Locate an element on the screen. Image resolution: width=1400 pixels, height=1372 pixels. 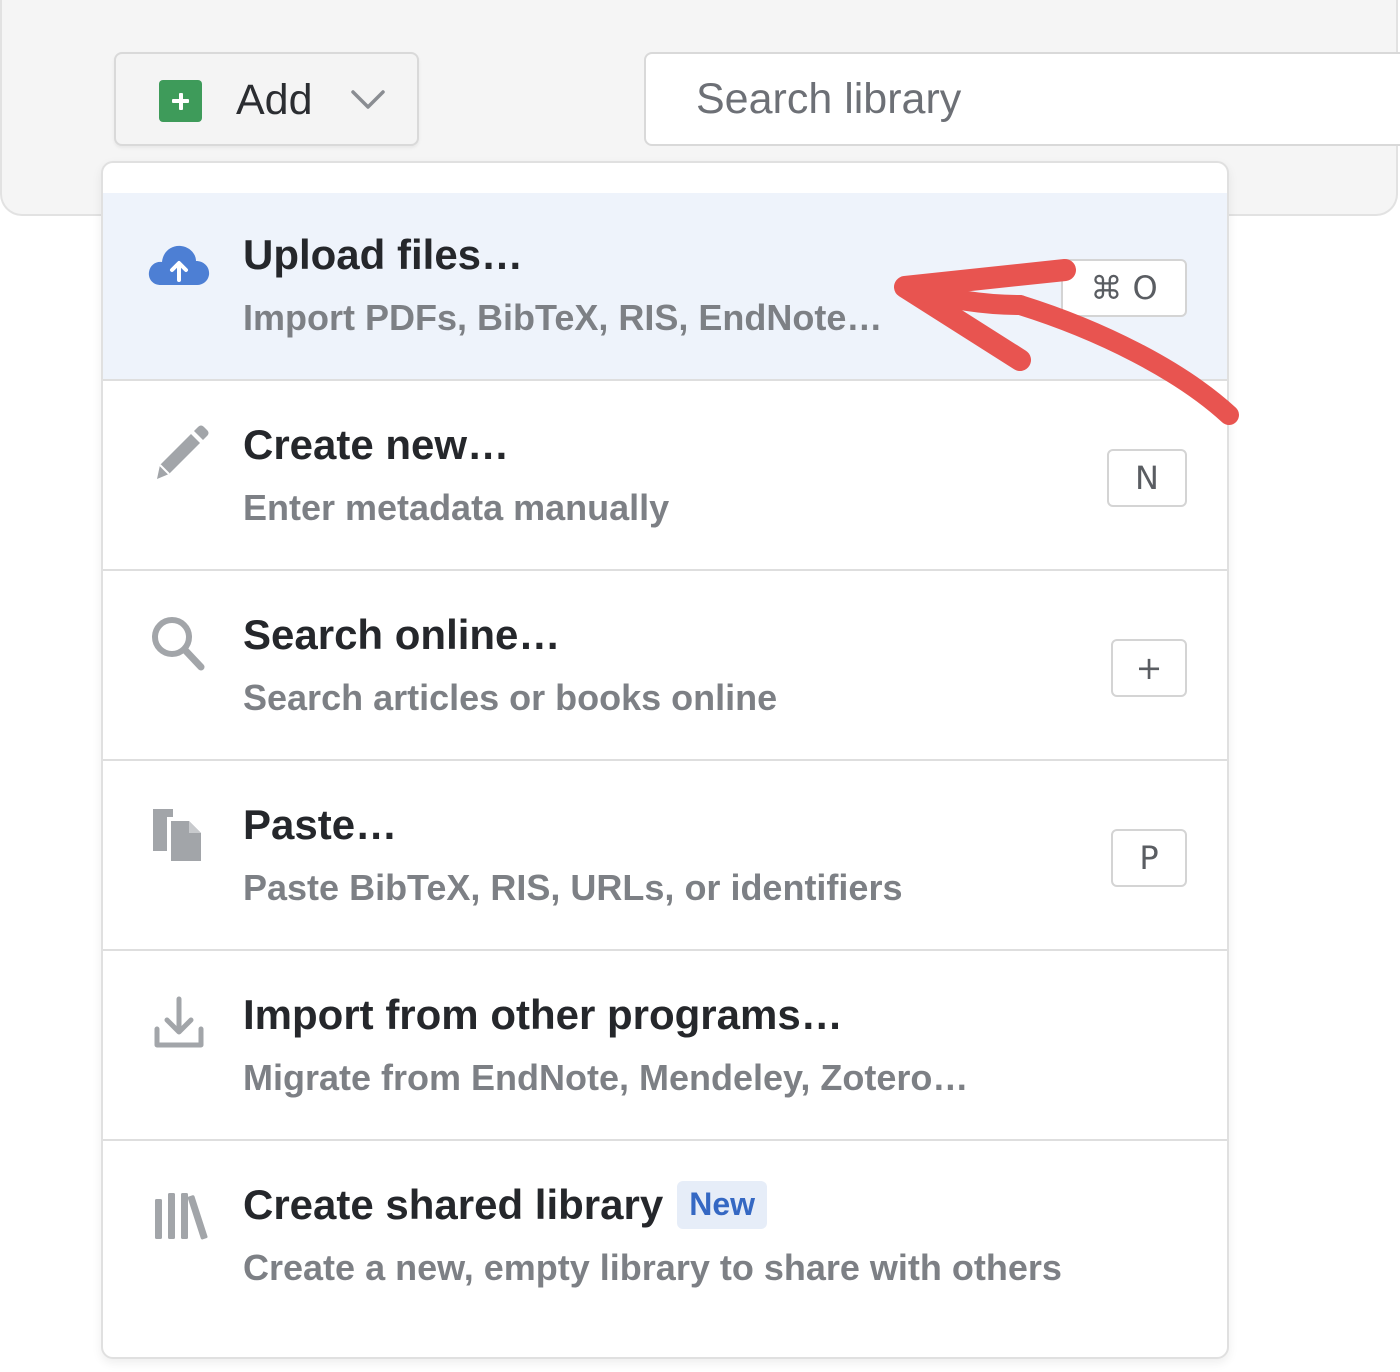
library-icon is located at coordinates (181, 1216).